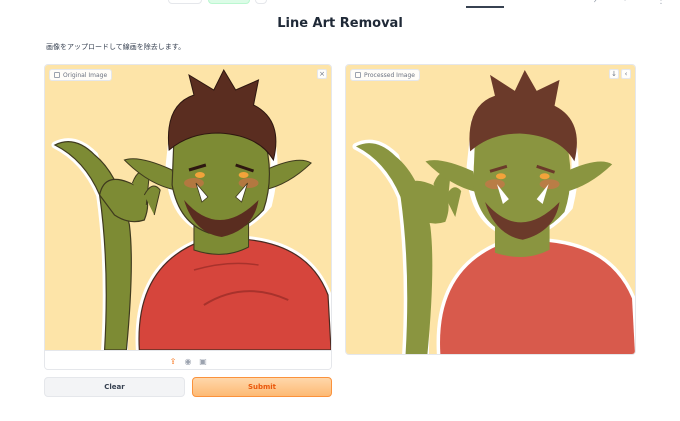 The image size is (680, 421). I want to click on share-icon: ‹, so click(626, 74).